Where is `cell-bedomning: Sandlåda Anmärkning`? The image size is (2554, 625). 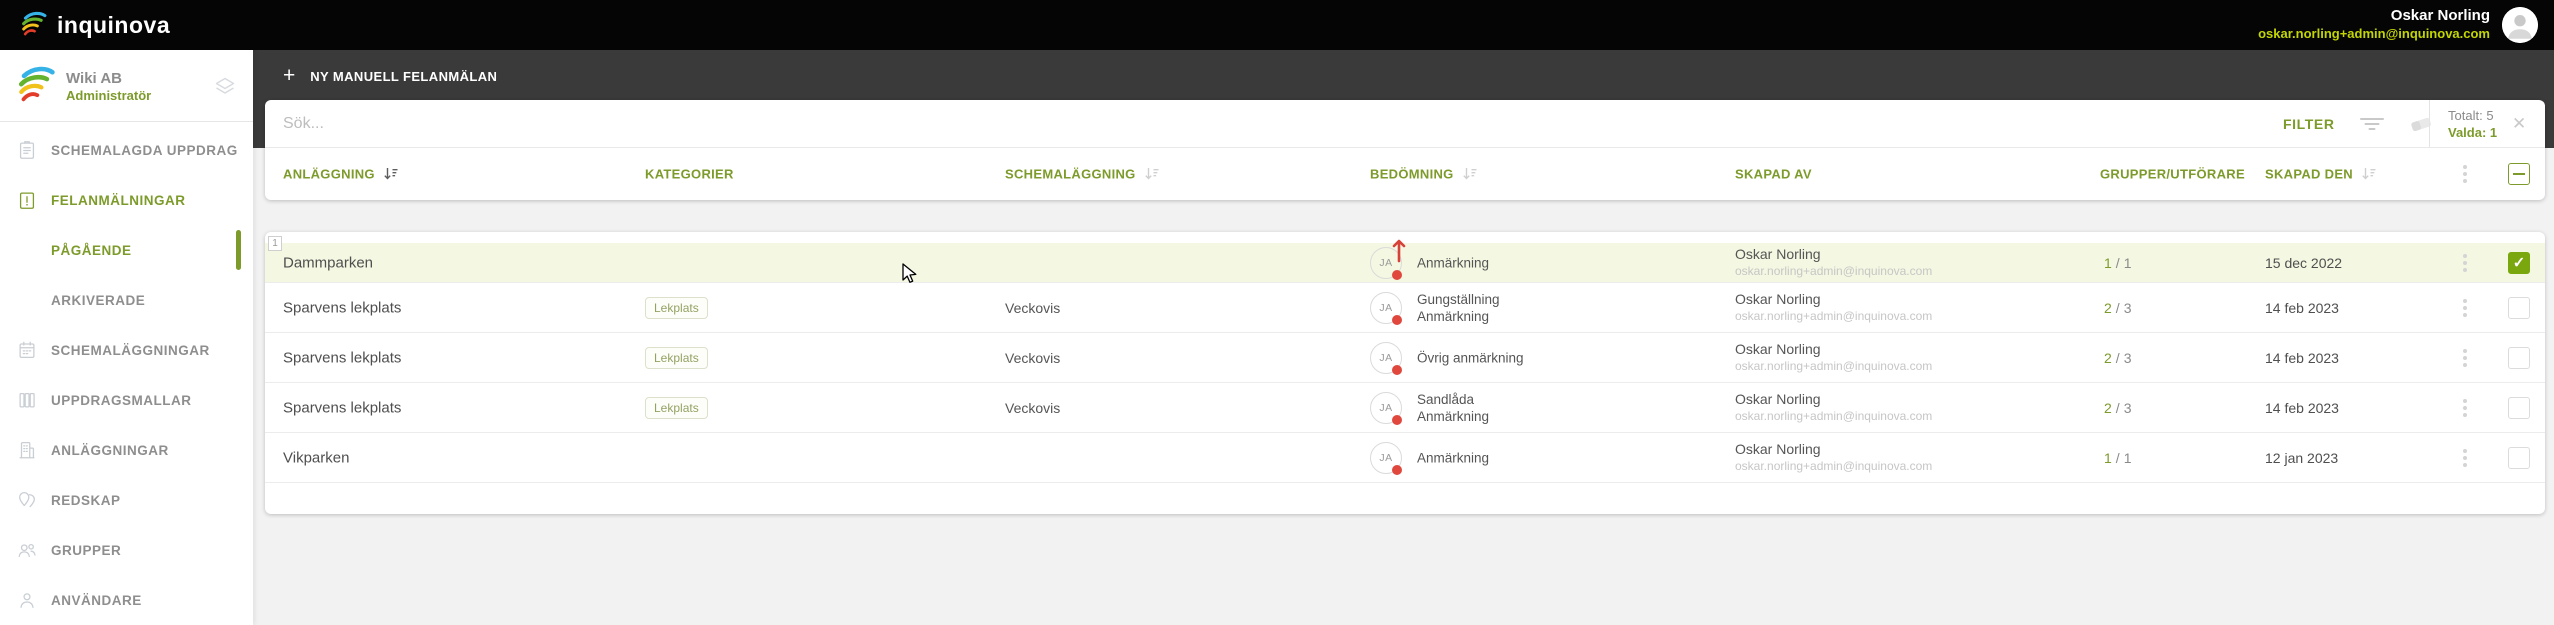
cell-bedomning: Sandlåda Anmärkning is located at coordinates (1453, 407).